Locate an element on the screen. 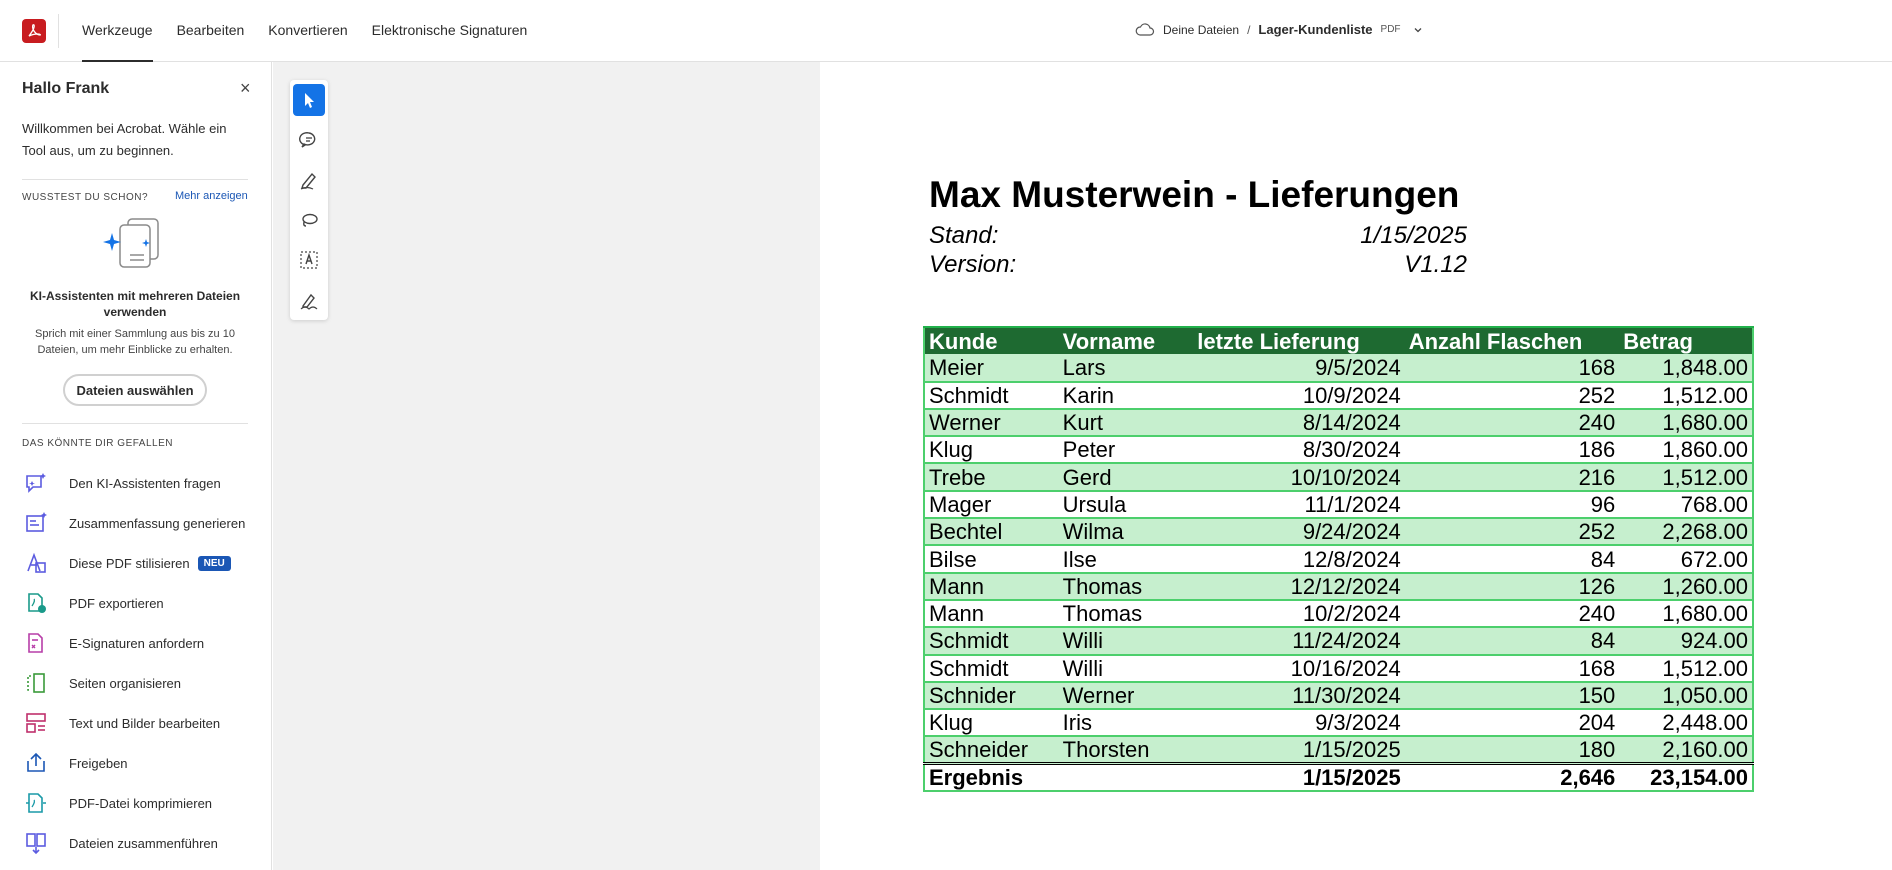 Image resolution: width=1892 pixels, height=870 pixels. select-files-button: Dateien auswählen is located at coordinates (135, 390).